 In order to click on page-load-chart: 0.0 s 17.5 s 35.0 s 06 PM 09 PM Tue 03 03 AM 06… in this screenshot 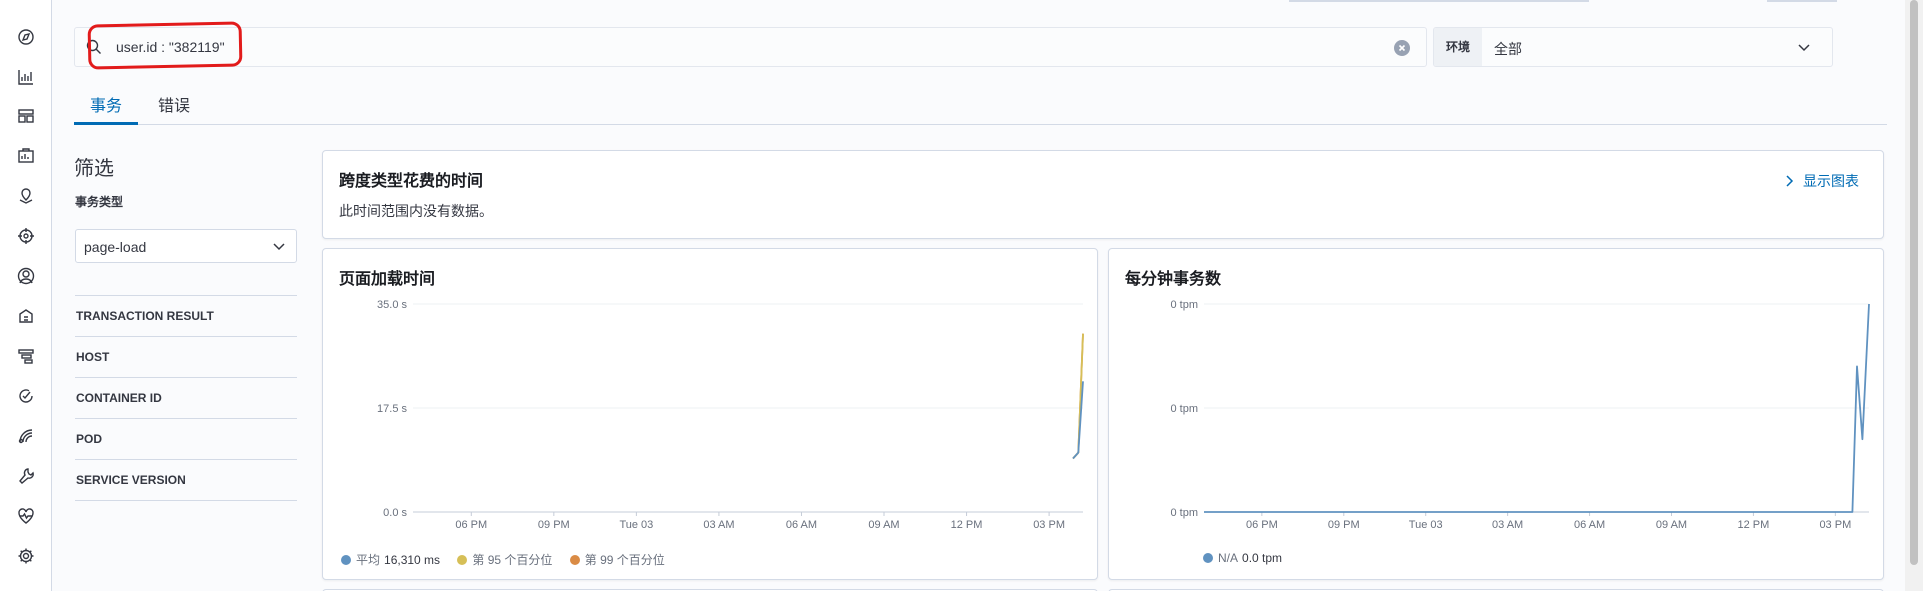, I will do `click(730, 415)`.